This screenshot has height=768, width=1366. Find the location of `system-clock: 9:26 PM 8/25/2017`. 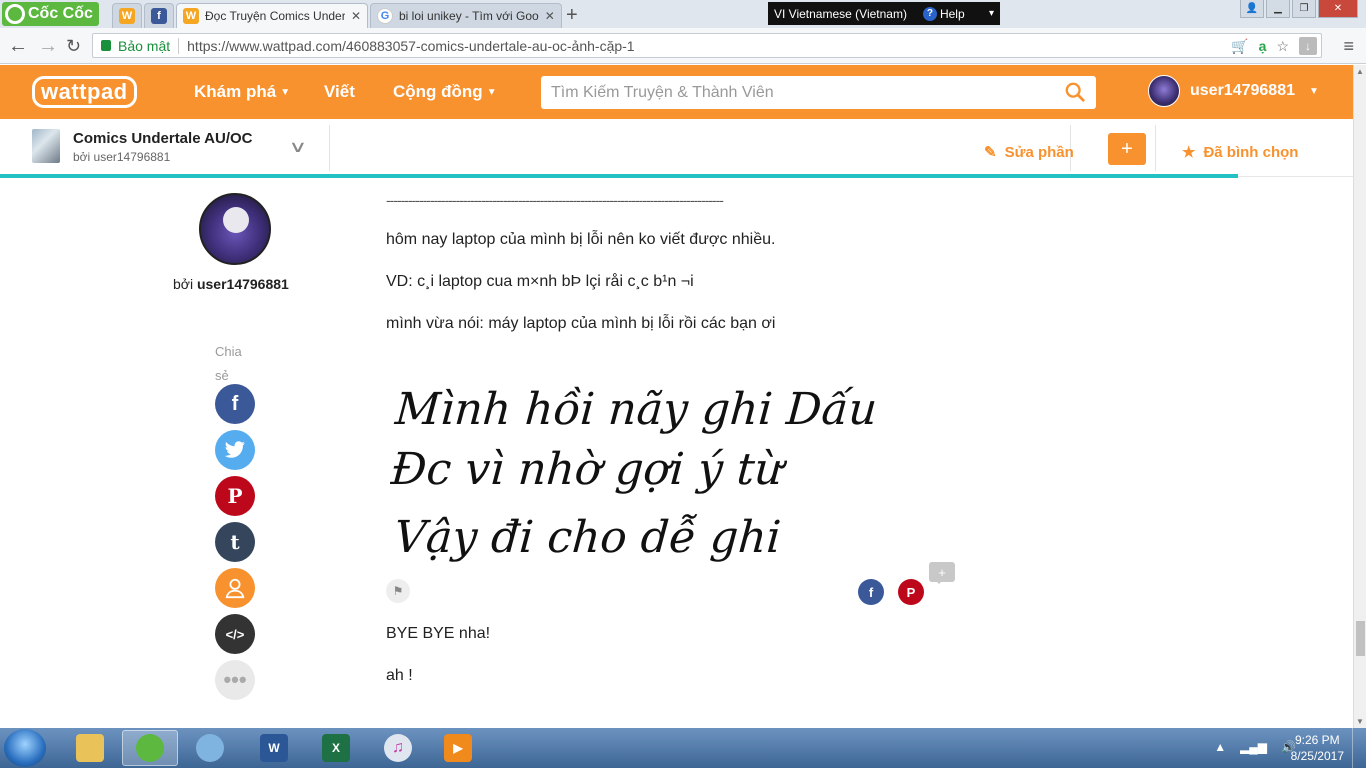

system-clock: 9:26 PM 8/25/2017 is located at coordinates (1317, 748).